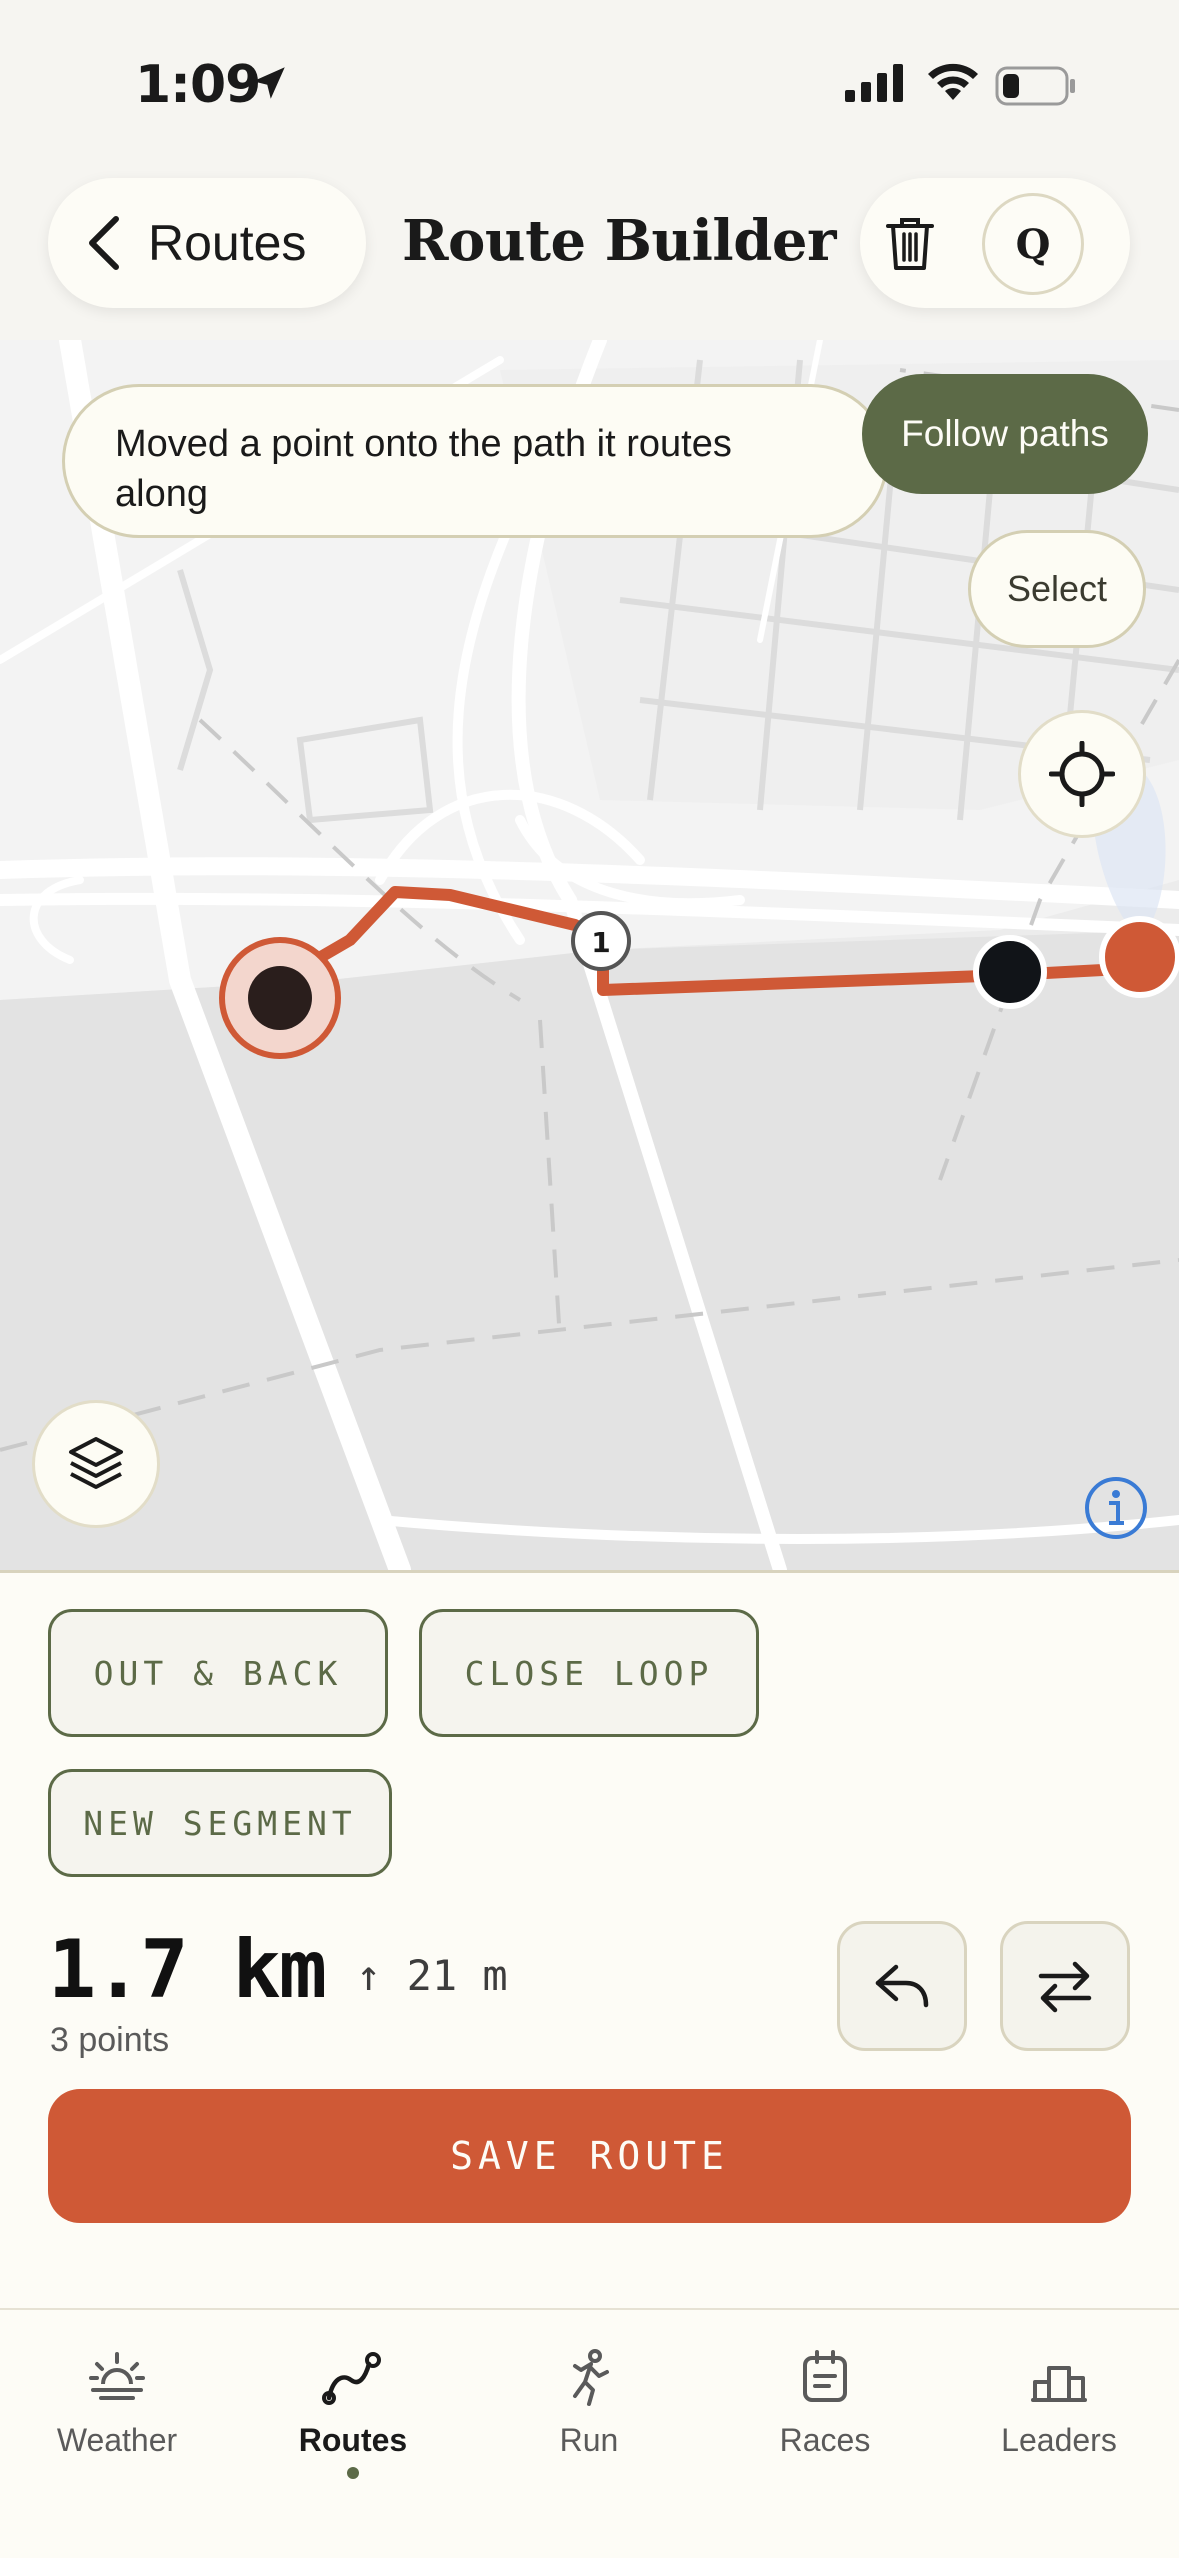 The width and height of the screenshot is (1179, 2558). Describe the element at coordinates (117, 2418) in the screenshot. I see `tab-weather: Weather` at that location.